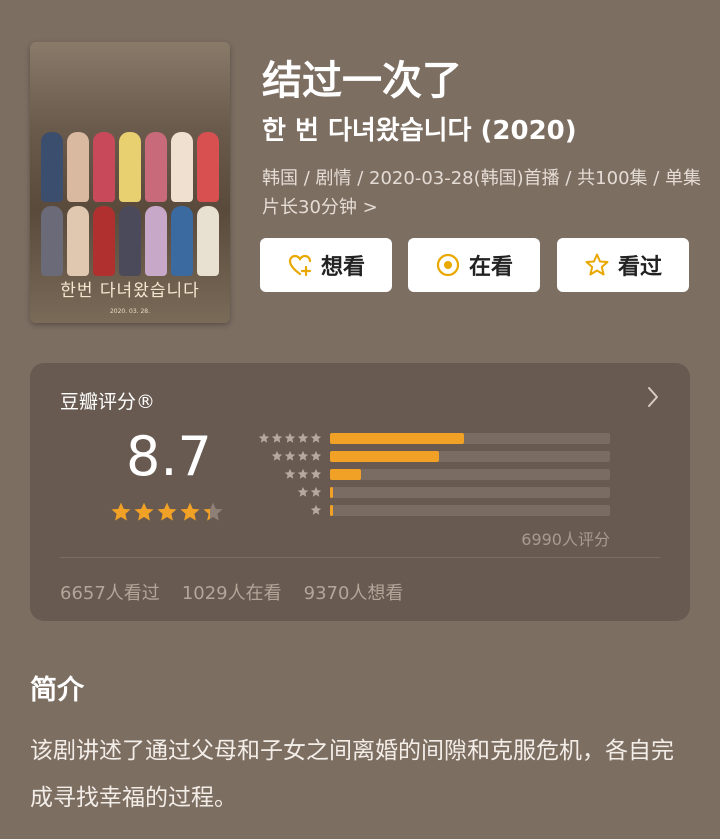 The height and width of the screenshot is (839, 720). Describe the element at coordinates (362, 81) in the screenshot. I see `page-title: 结过一次了` at that location.